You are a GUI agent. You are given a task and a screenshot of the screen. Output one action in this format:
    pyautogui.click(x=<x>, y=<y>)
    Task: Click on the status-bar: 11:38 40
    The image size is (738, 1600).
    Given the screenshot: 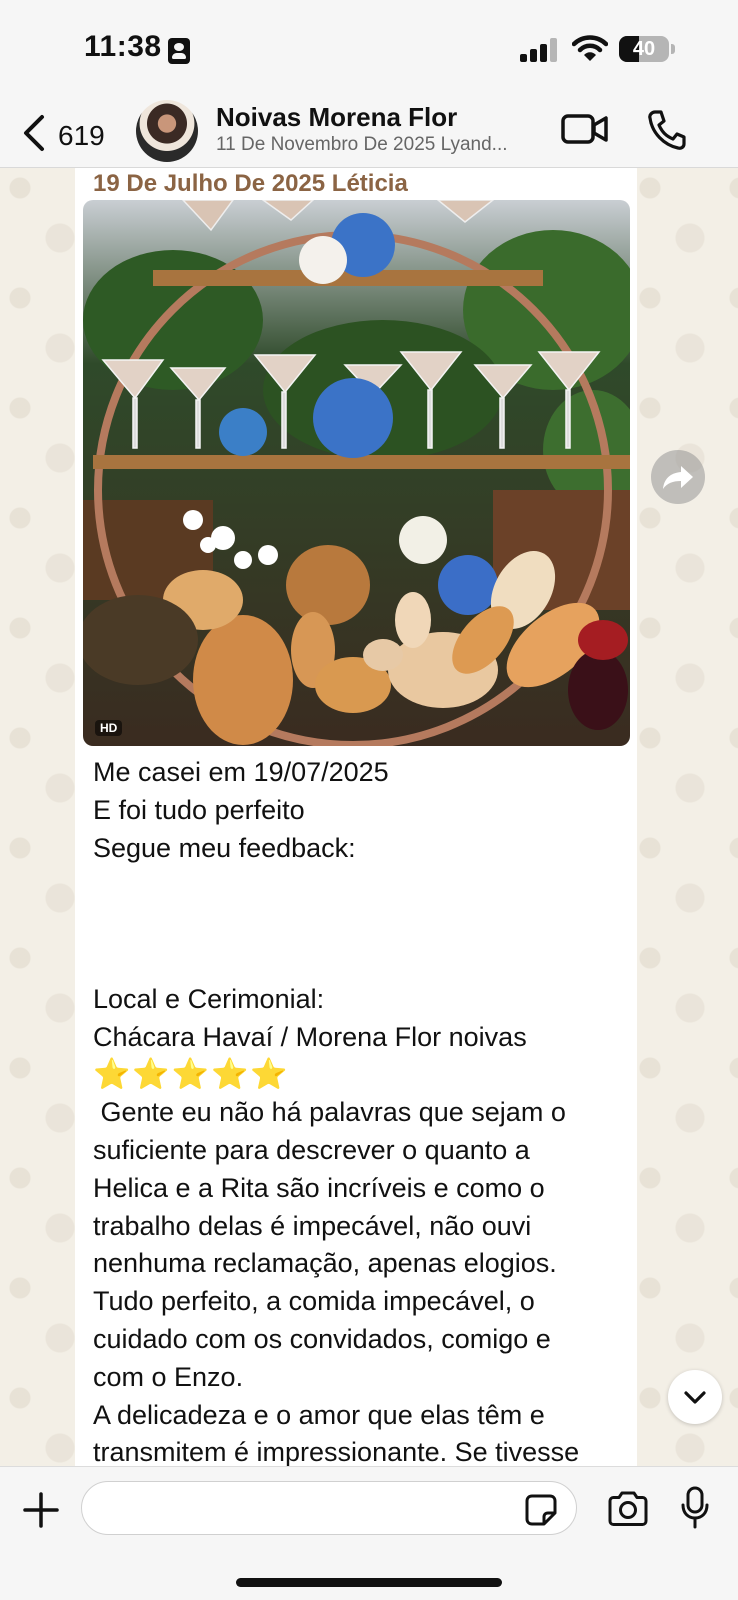 What is the action you would take?
    pyautogui.click(x=369, y=50)
    